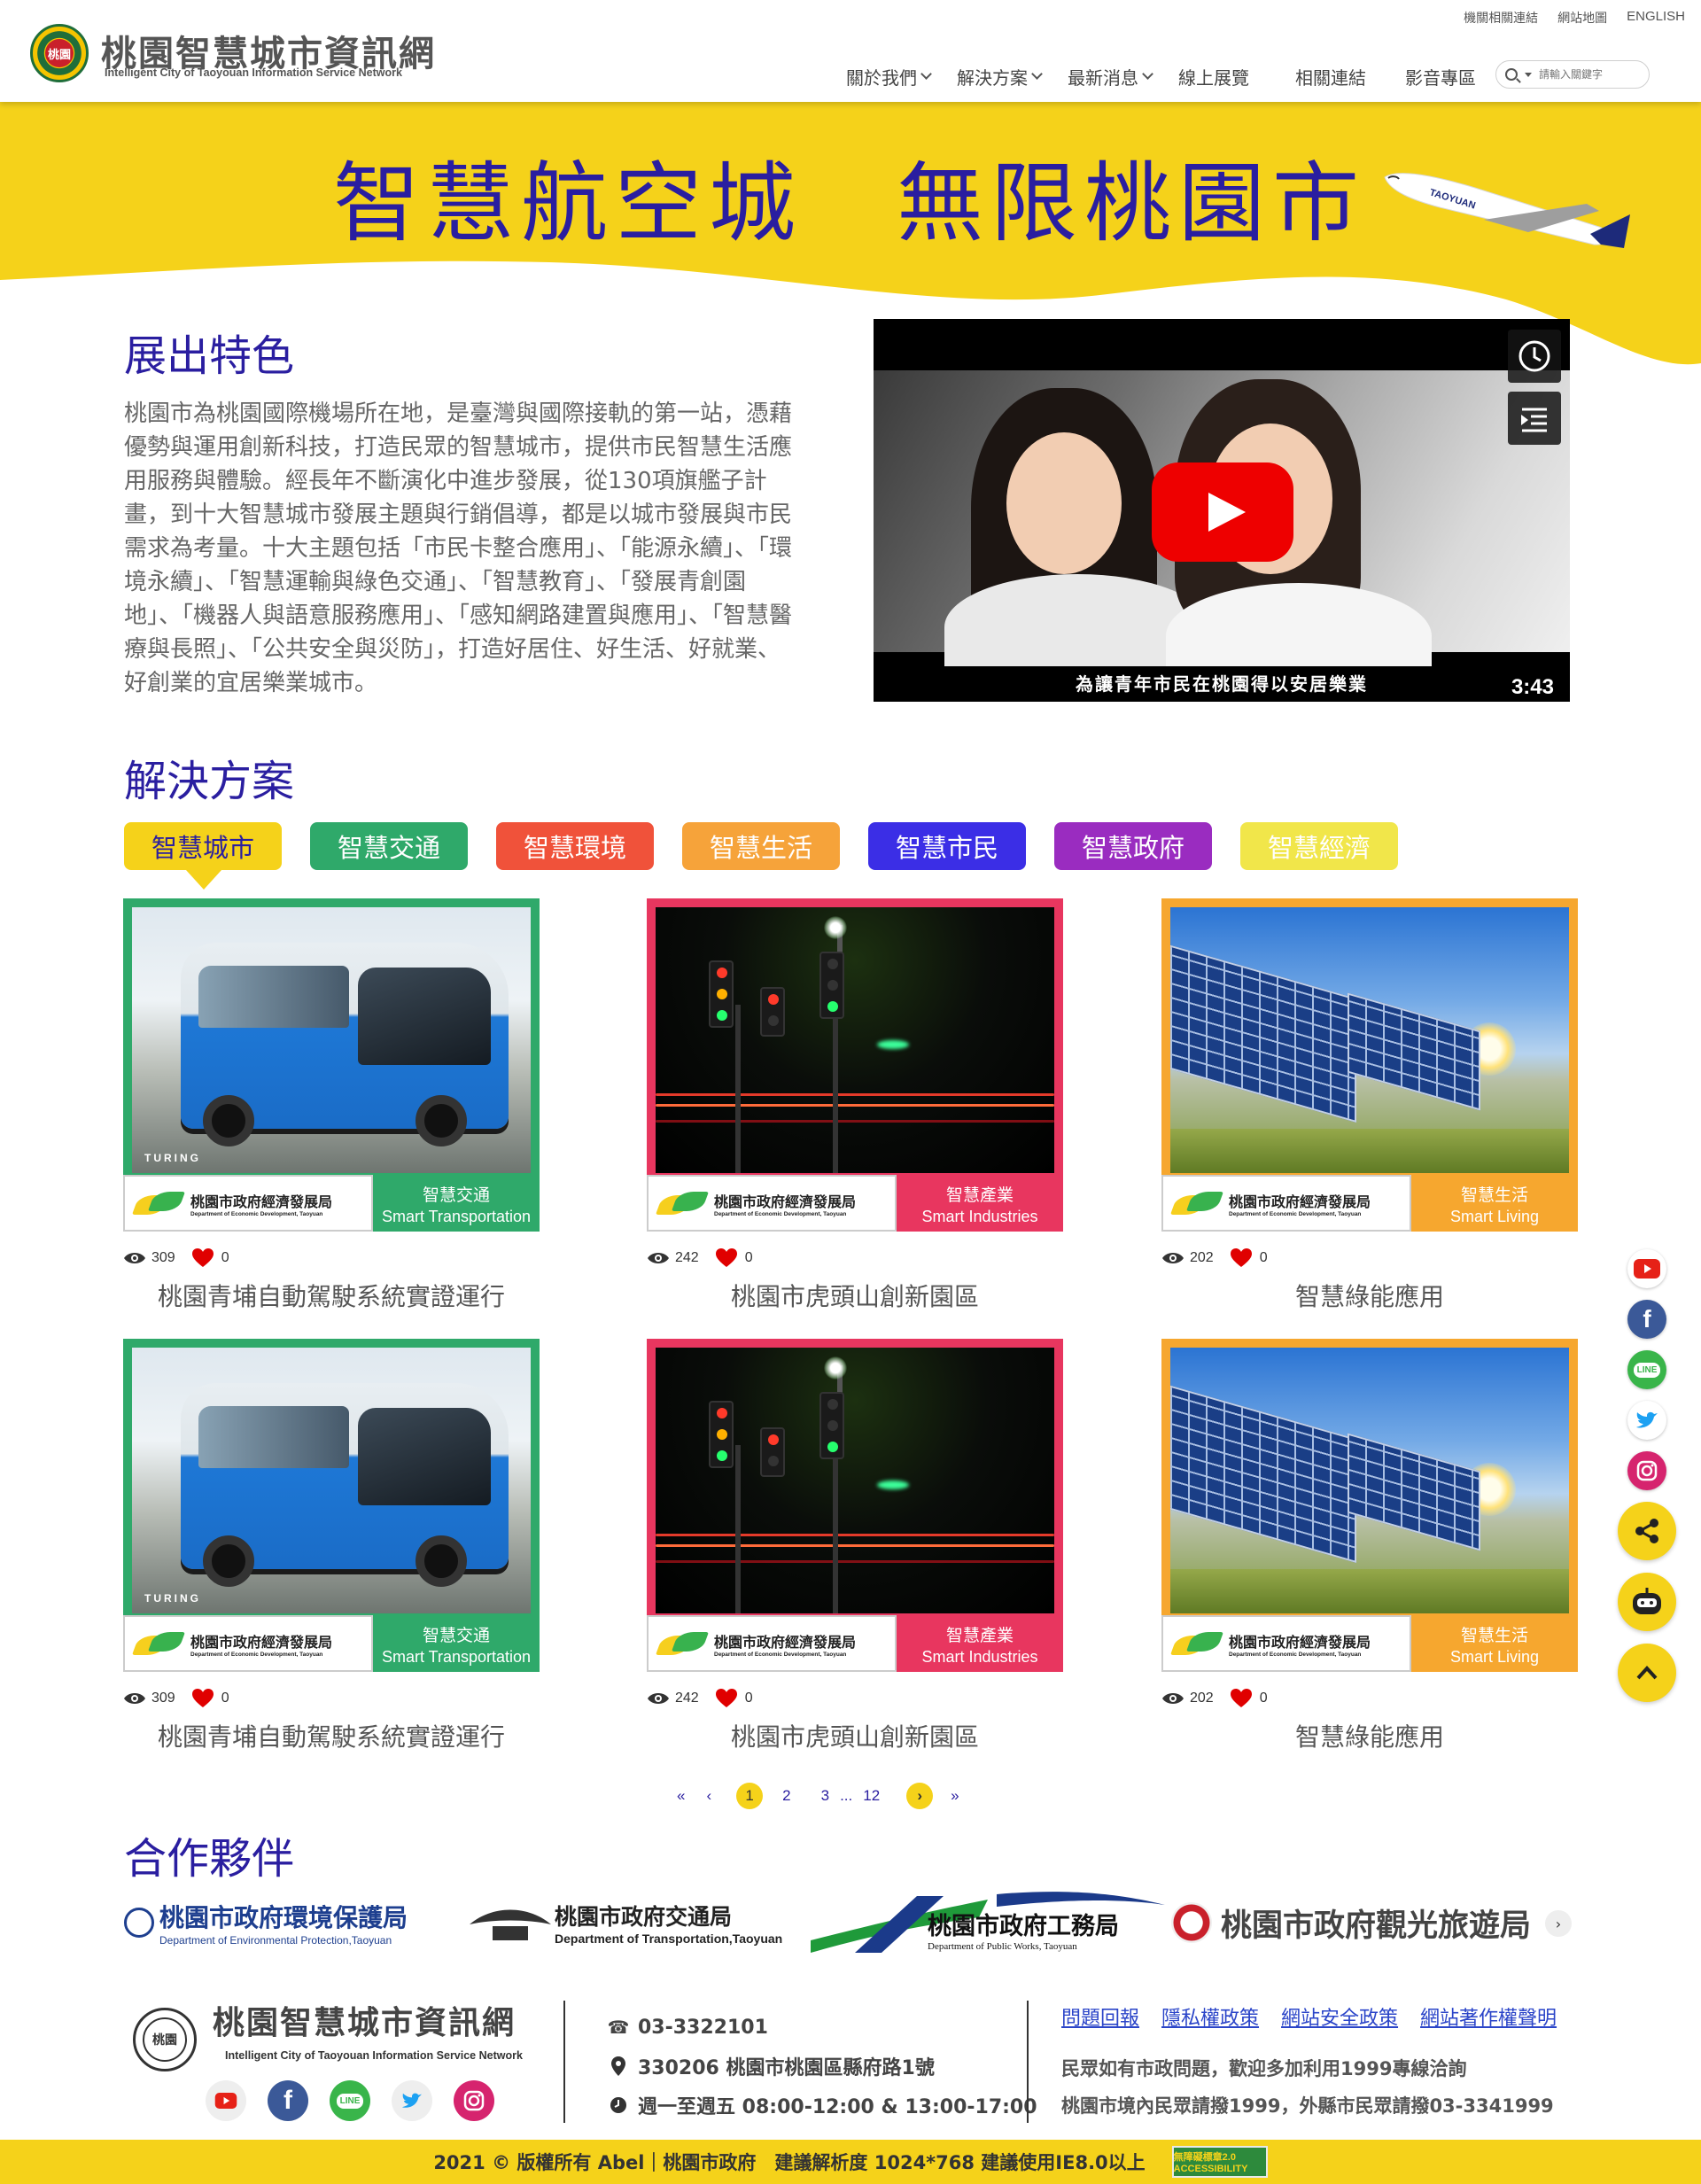 The width and height of the screenshot is (1701, 2184). I want to click on tab-smart-living: 智慧生活, so click(761, 846).